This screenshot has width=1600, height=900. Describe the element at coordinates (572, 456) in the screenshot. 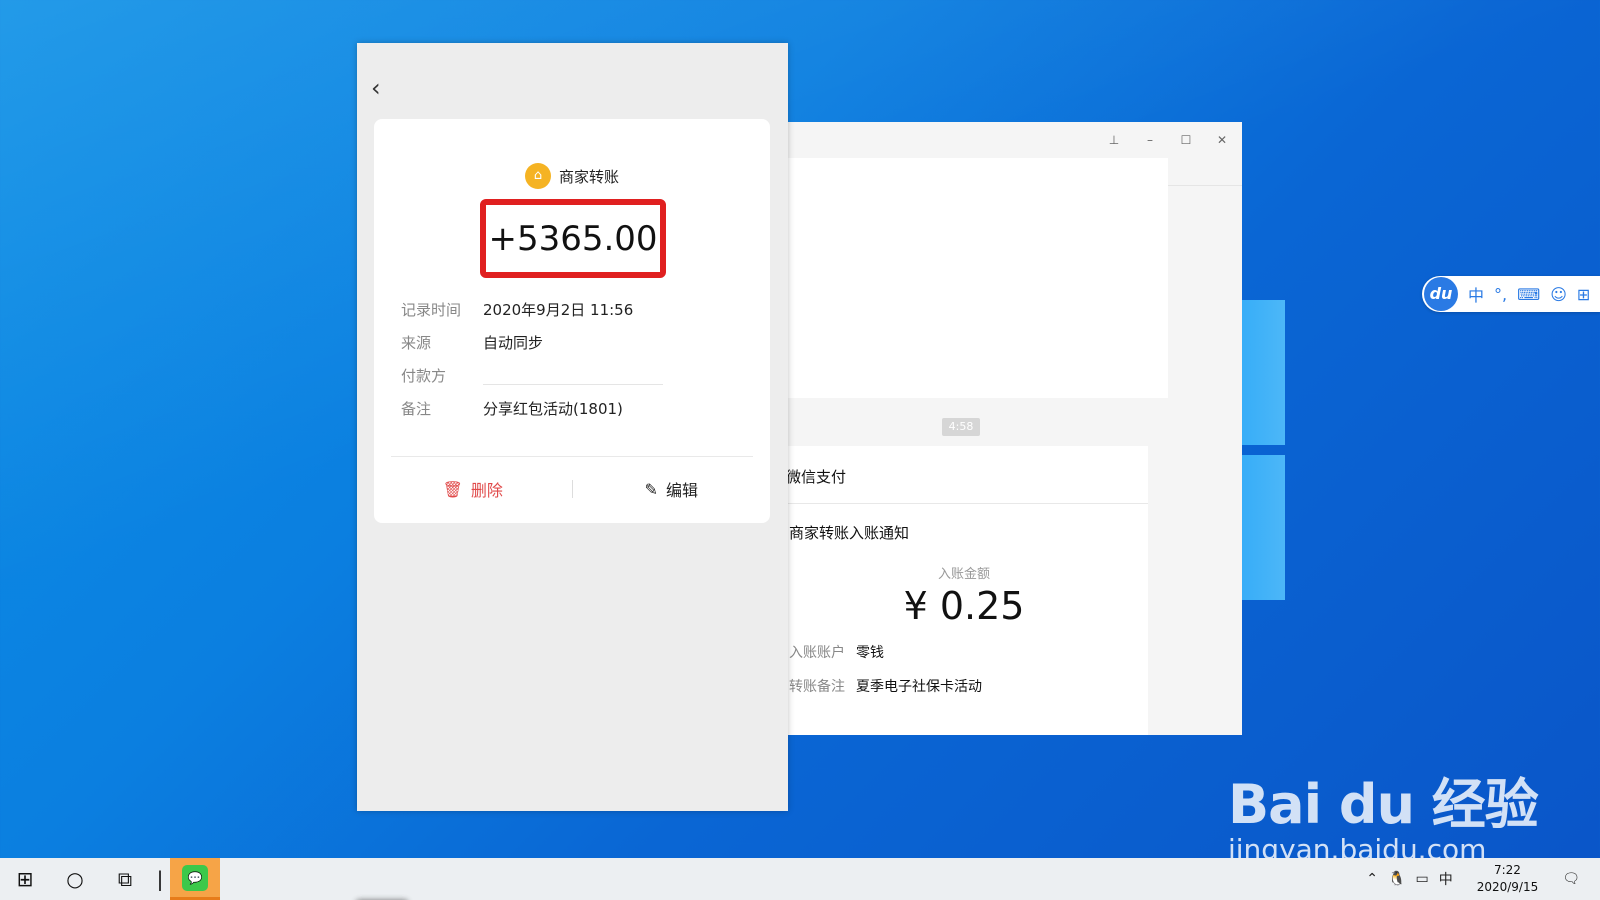

I see `divider` at that location.